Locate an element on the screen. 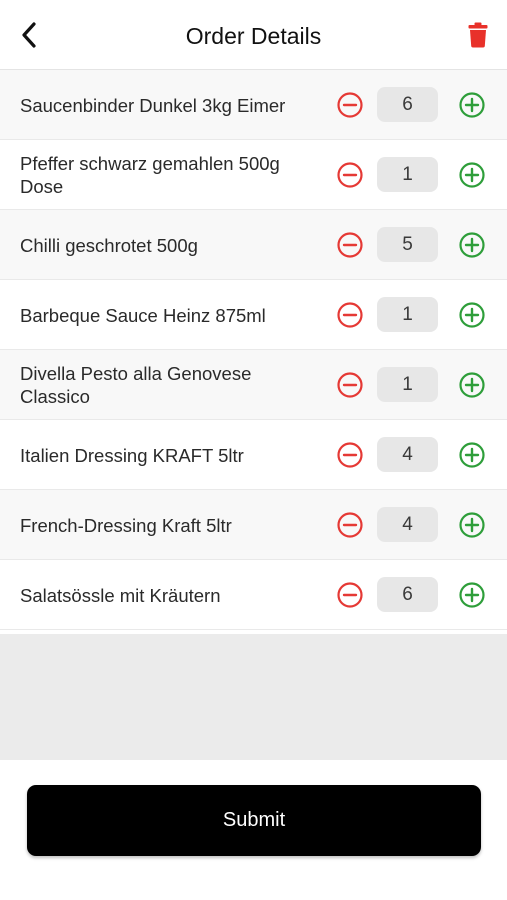 The width and height of the screenshot is (507, 900). item-name: Saucenbinder Dunkel 3kg Eimer is located at coordinates (153, 105).